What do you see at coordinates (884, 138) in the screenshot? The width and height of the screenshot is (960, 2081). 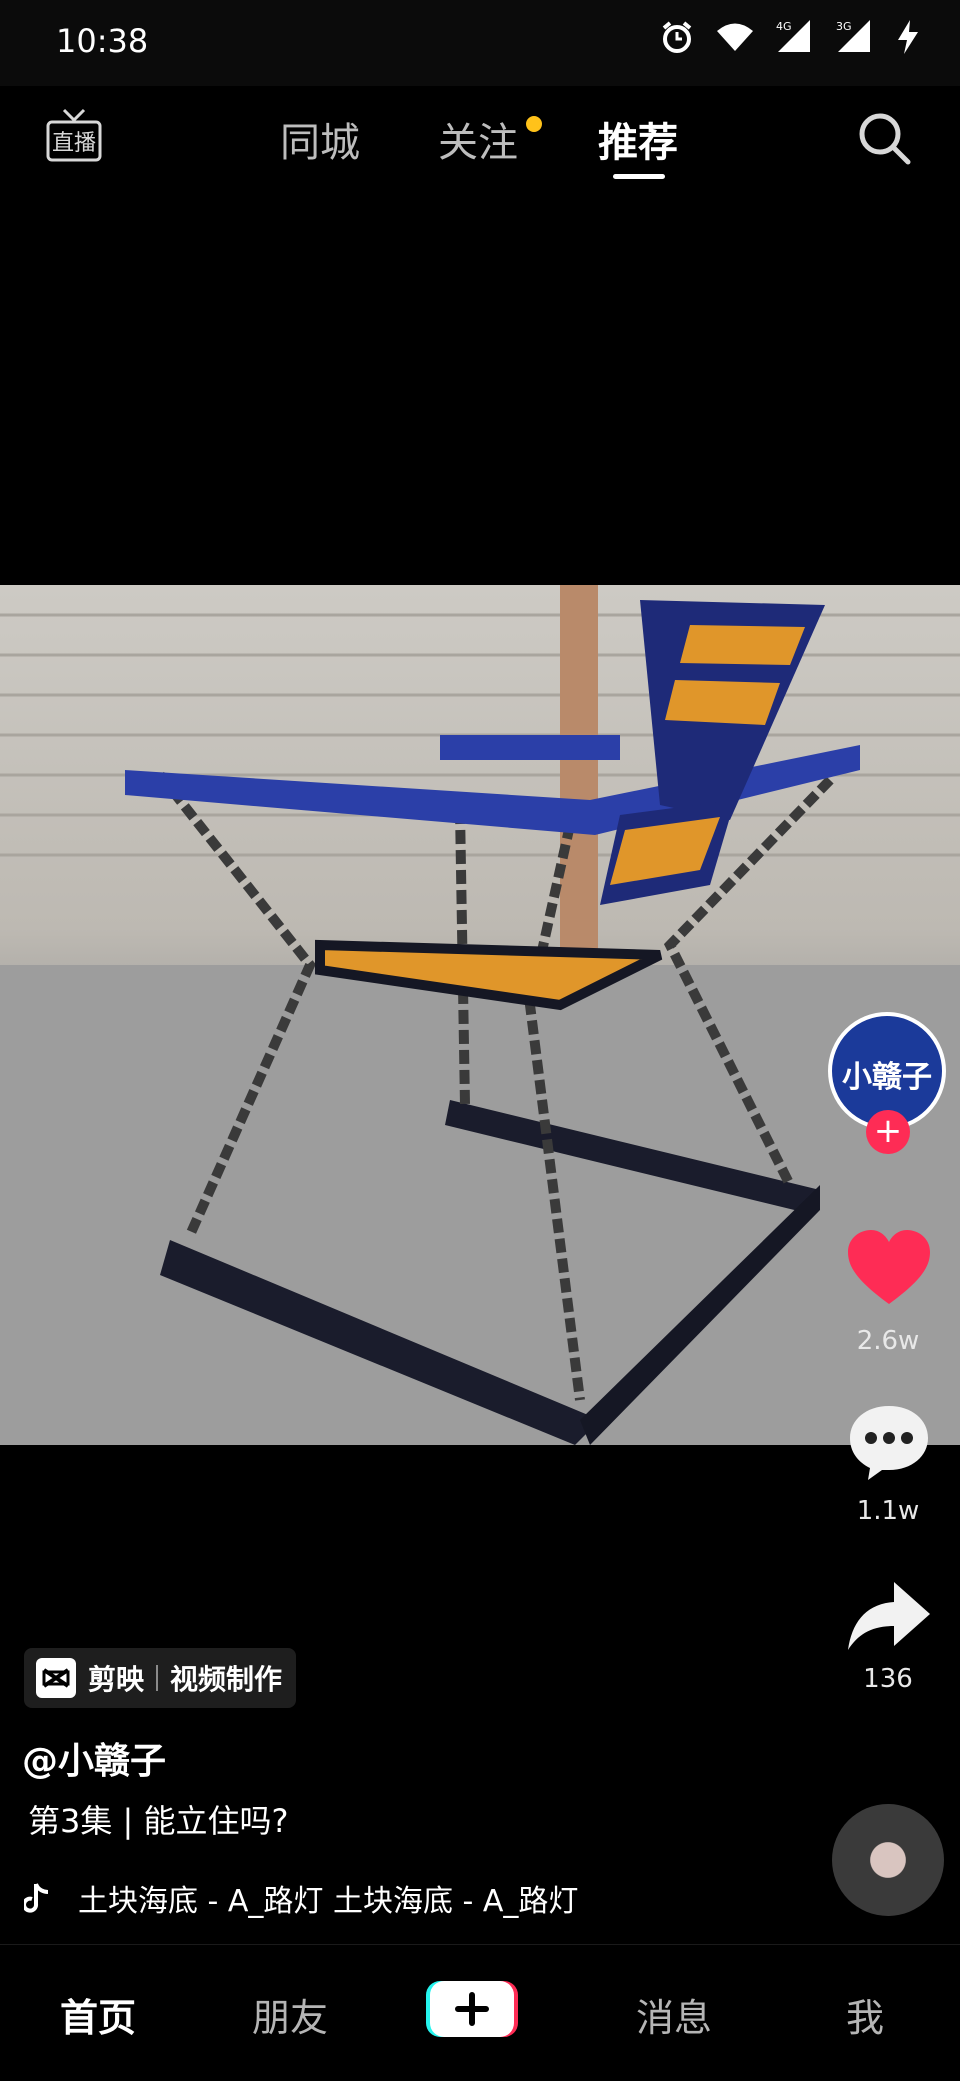 I see `search-icon` at bounding box center [884, 138].